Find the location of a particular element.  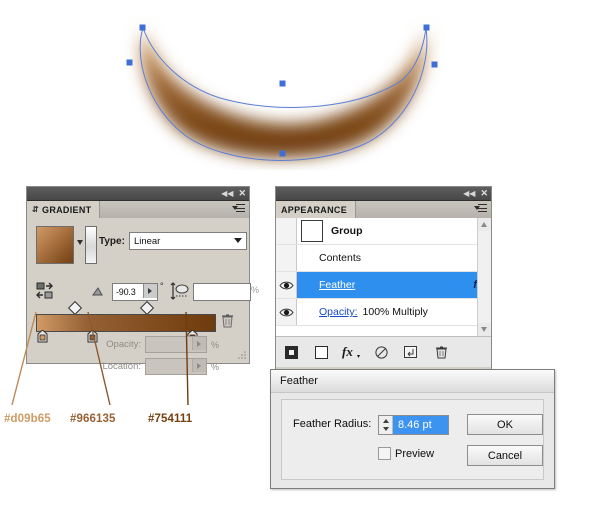

annotation-leader-lines is located at coordinates (100, 358).